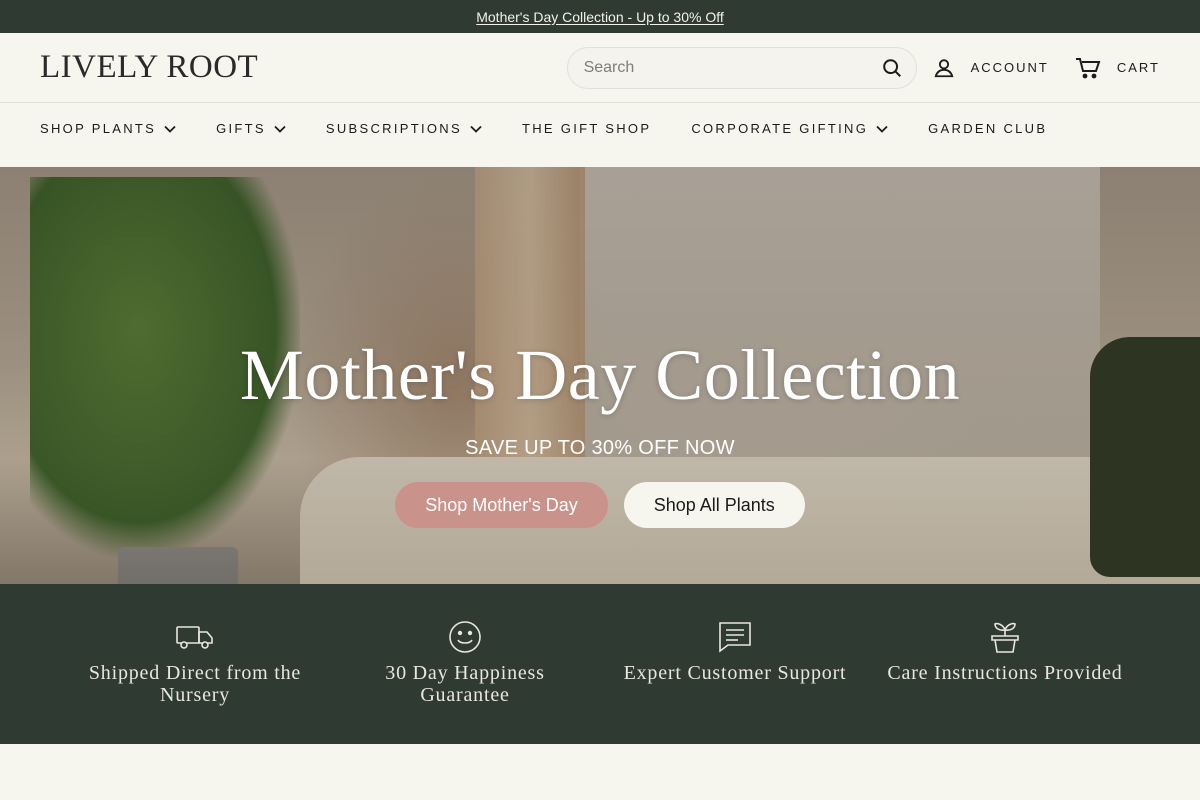 The height and width of the screenshot is (800, 1200). I want to click on search-icon, so click(892, 68).